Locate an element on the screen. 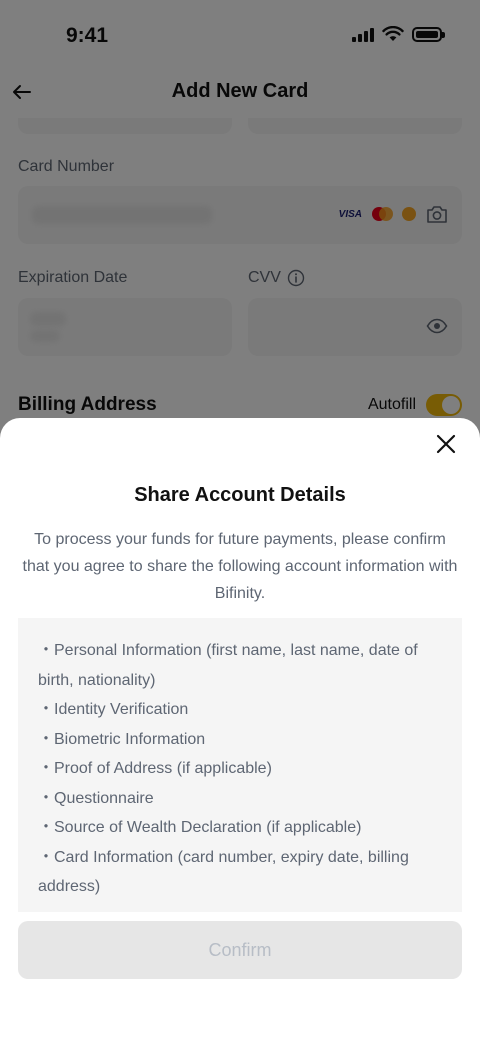  list-item: ・Proof of Address (if applicable) is located at coordinates (155, 768).